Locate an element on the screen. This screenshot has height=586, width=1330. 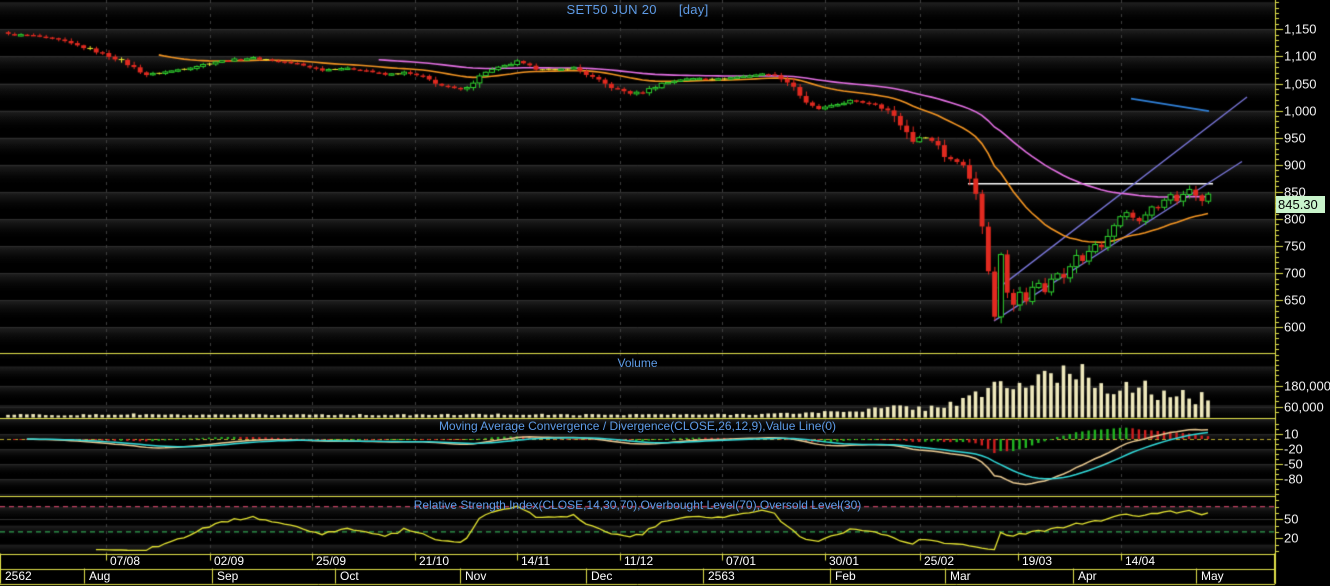
volume-panel-title: Volume is located at coordinates (637, 363).